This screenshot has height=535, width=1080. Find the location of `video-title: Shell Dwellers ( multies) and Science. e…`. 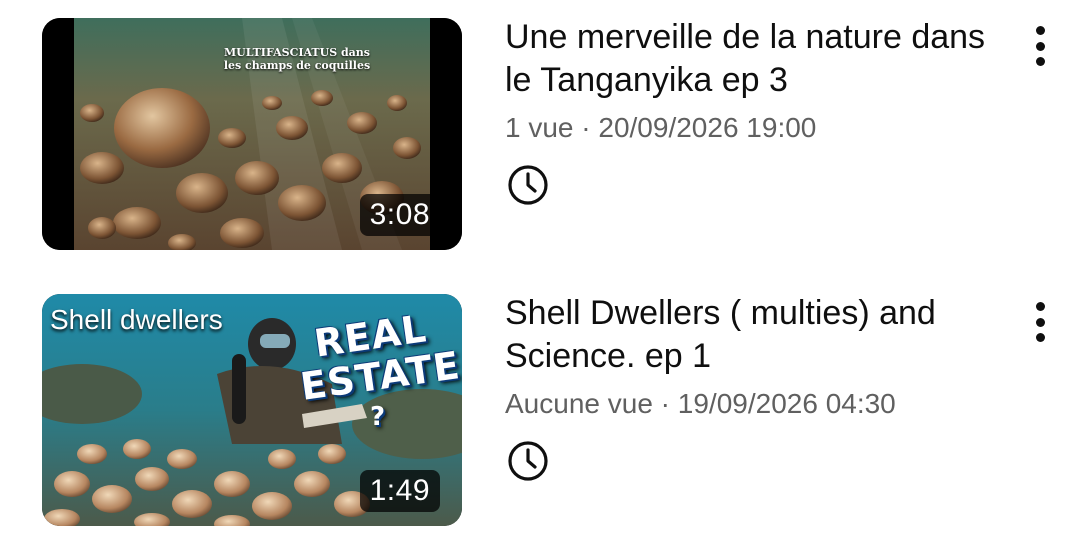

video-title: Shell Dwellers ( multies) and Science. e… is located at coordinates (755, 335).